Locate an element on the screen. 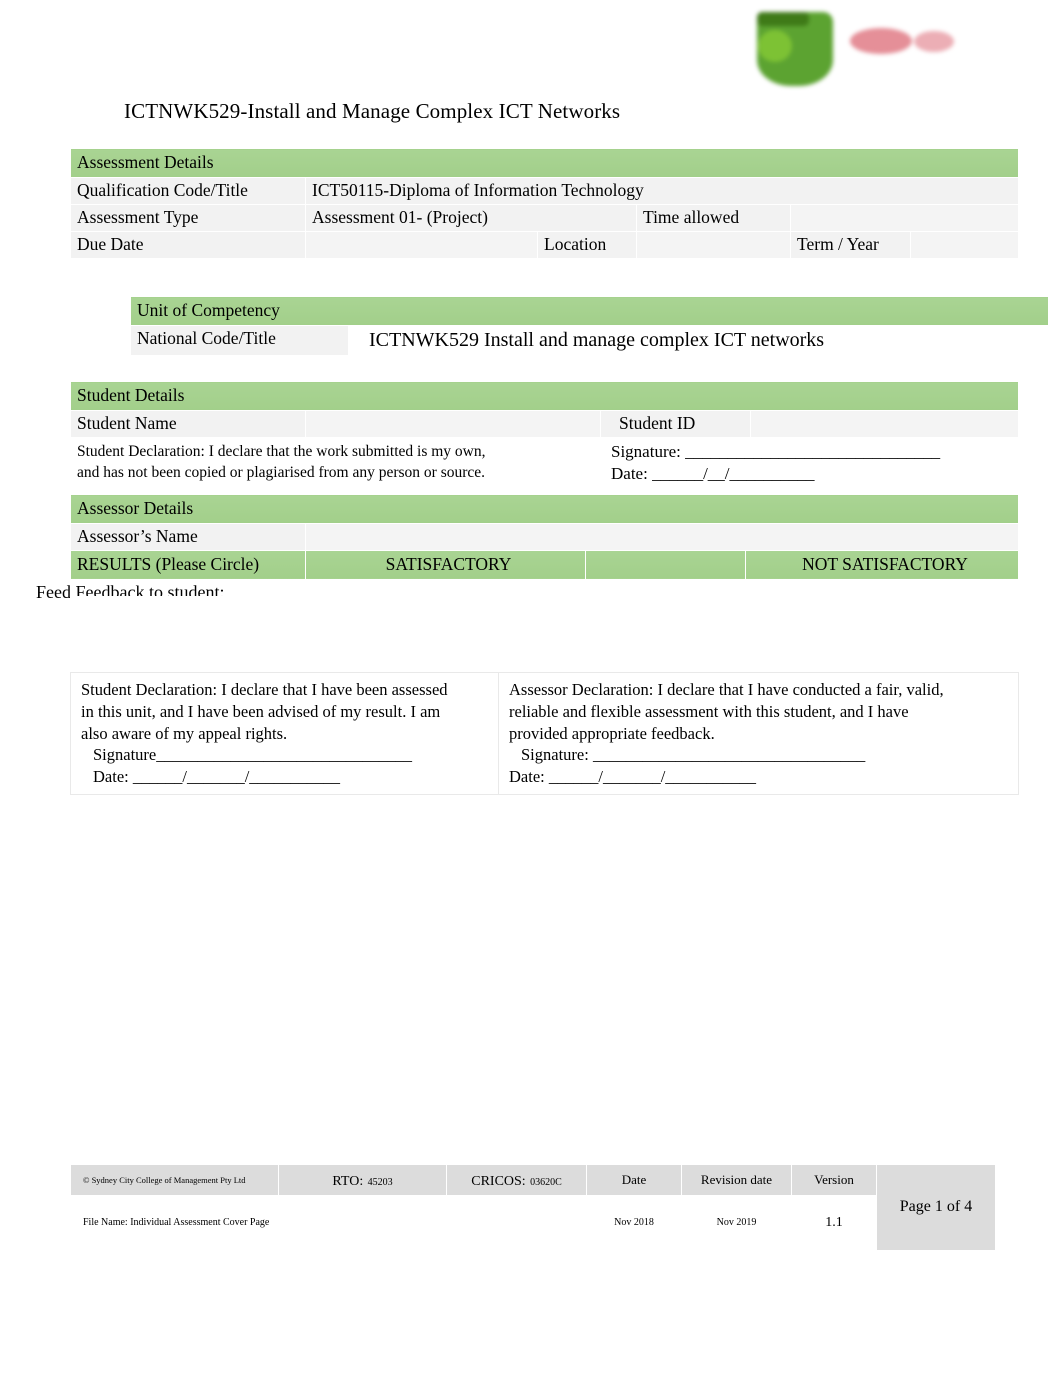 This screenshot has width=1062, height=1377. results-spacer is located at coordinates (665, 564).